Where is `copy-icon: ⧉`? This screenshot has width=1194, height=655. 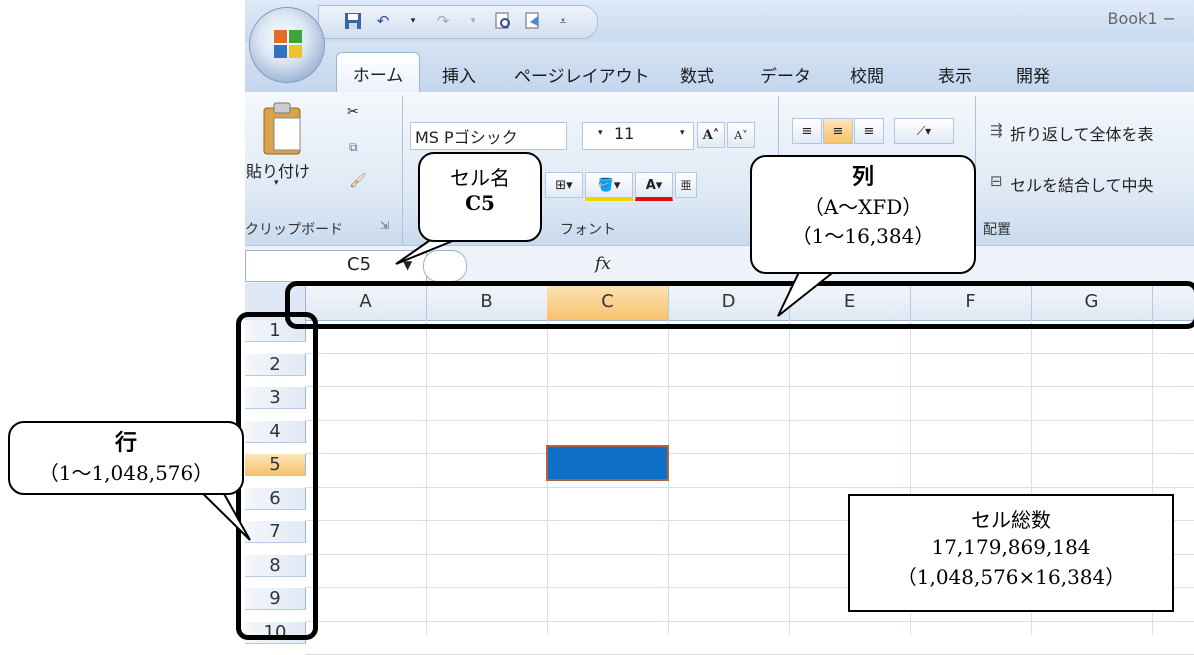
copy-icon: ⧉ is located at coordinates (353, 147).